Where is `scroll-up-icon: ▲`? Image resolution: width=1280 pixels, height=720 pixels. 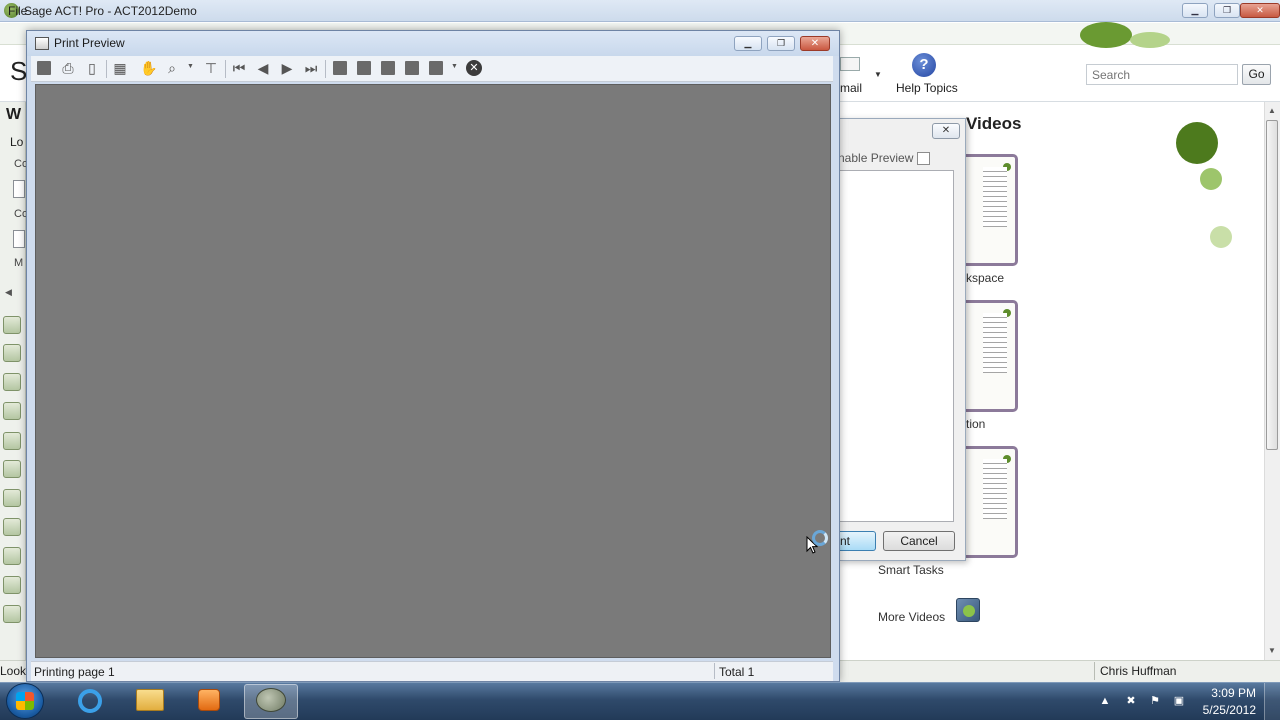 scroll-up-icon: ▲ is located at coordinates (1272, 110).